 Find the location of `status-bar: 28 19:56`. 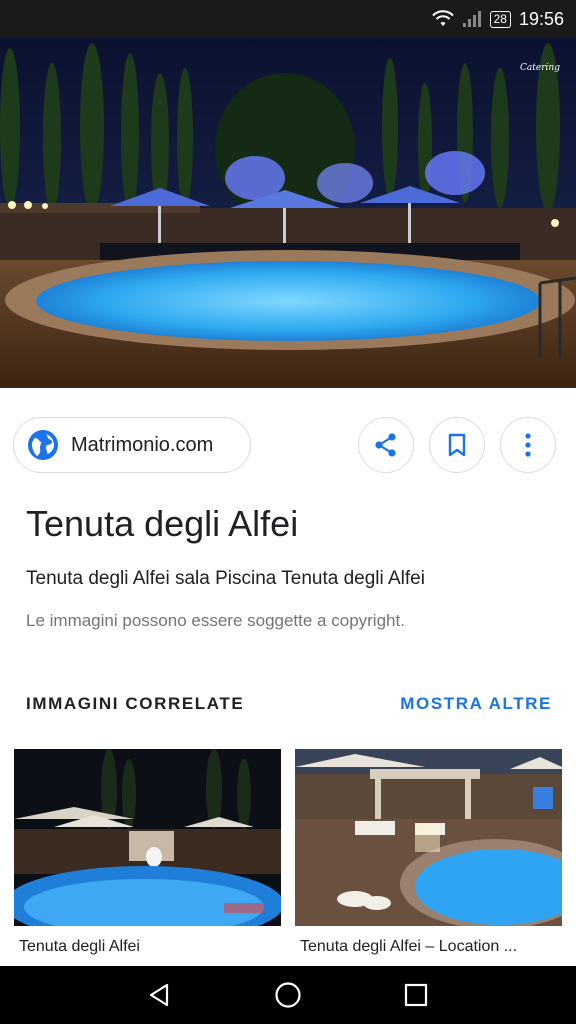

status-bar: 28 19:56 is located at coordinates (288, 19).